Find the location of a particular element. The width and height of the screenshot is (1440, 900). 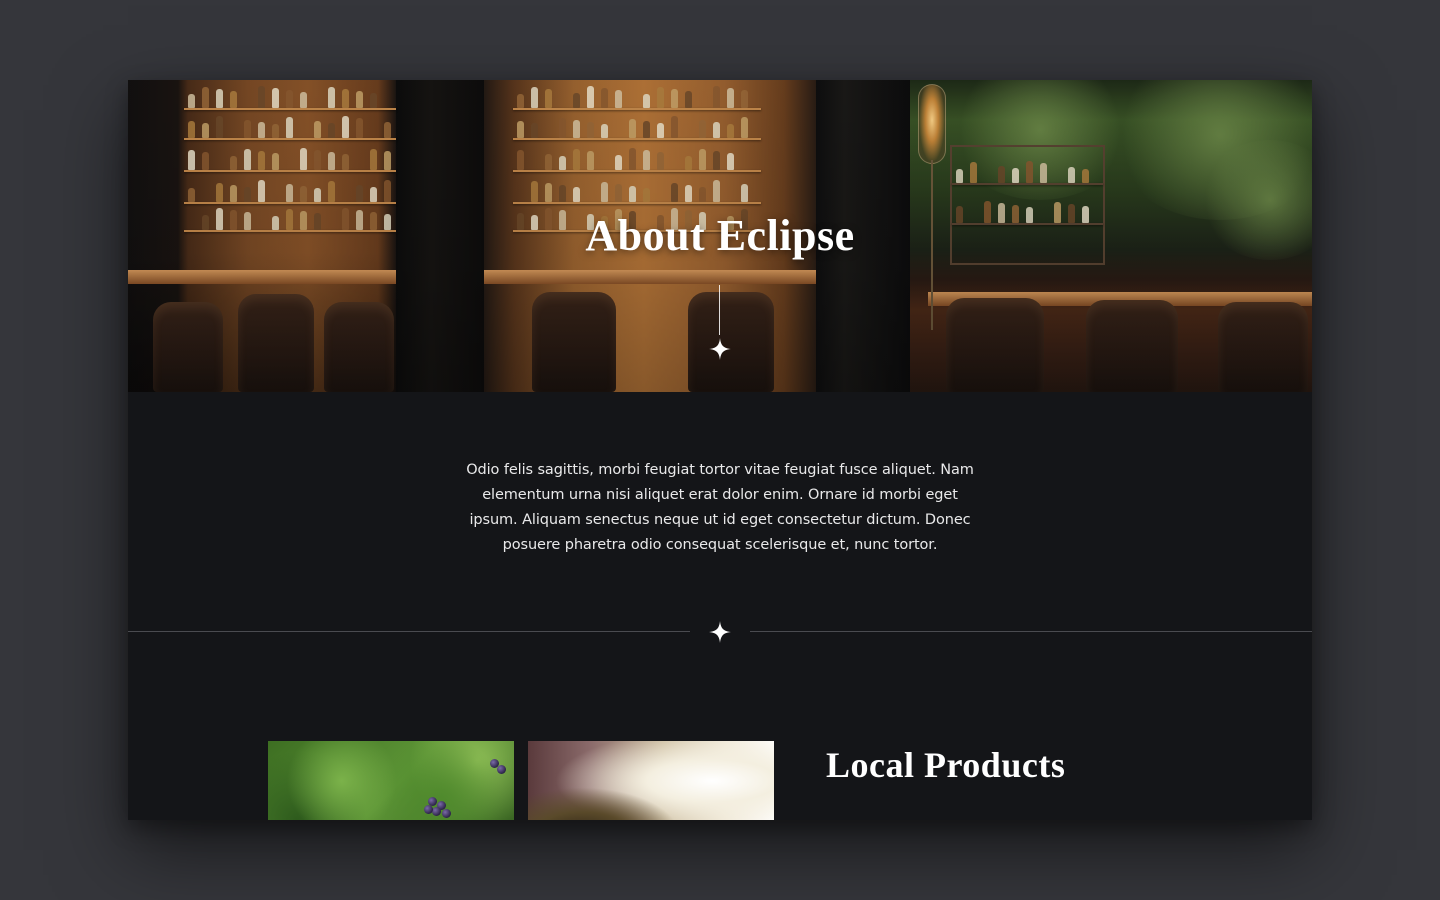

wine-bottle-image is located at coordinates (651, 780).